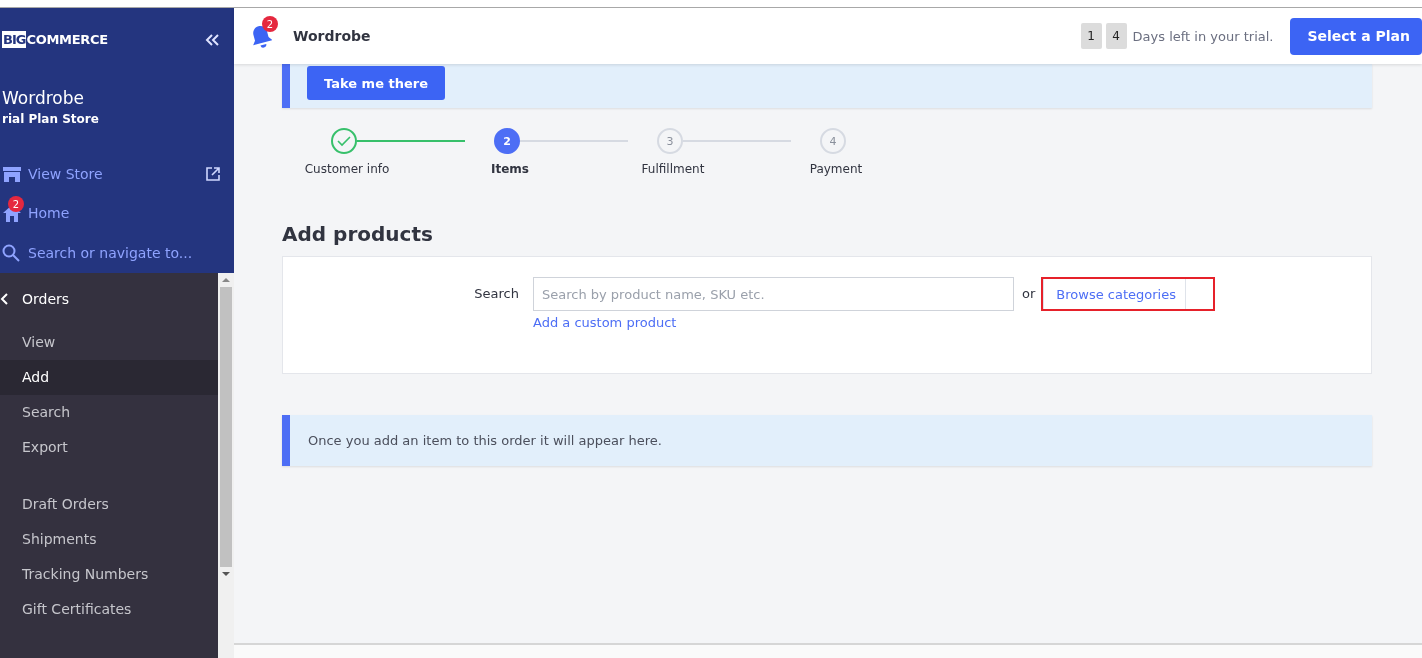 The image size is (1422, 658). I want to click on sidebar-item: Search, so click(109, 412).